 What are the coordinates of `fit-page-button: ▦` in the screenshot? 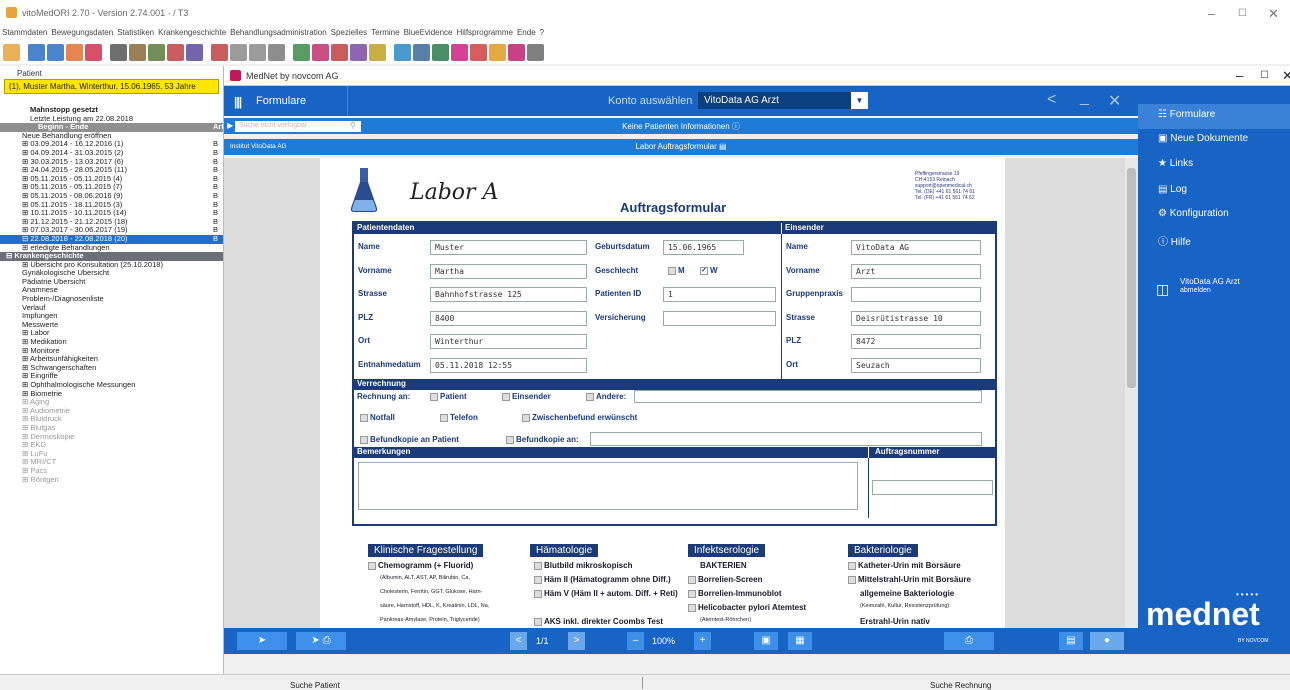 It's located at (800, 641).